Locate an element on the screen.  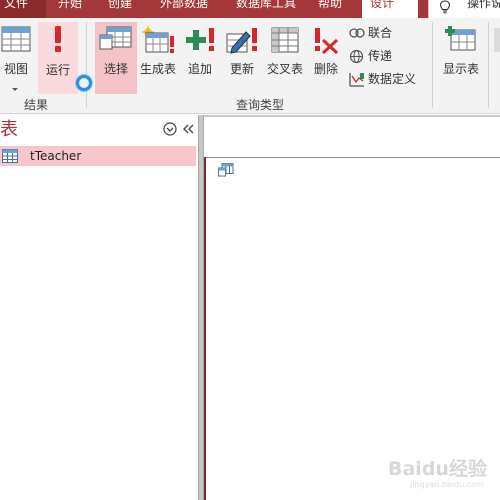
show-table-label: 显示表 is located at coordinates (460, 69).